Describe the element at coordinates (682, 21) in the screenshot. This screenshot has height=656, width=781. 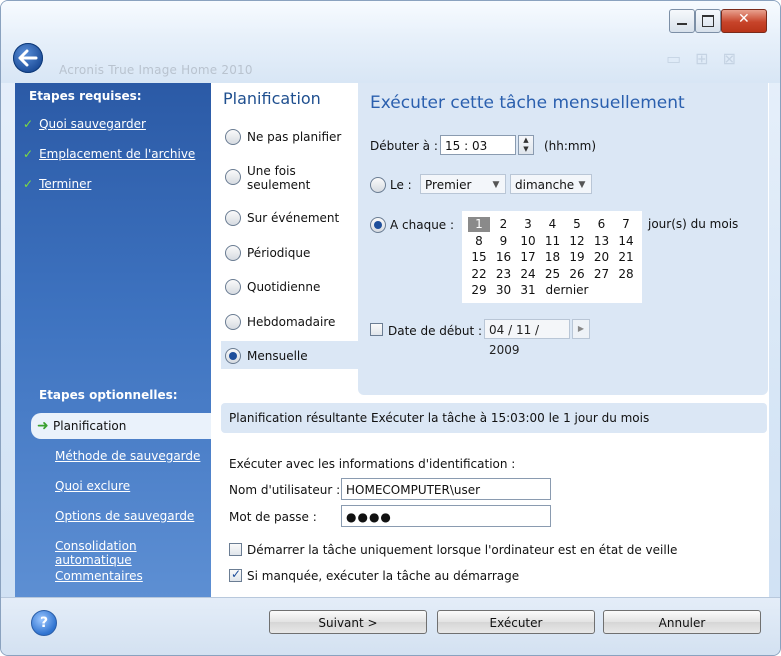
I see `minimize-button` at that location.